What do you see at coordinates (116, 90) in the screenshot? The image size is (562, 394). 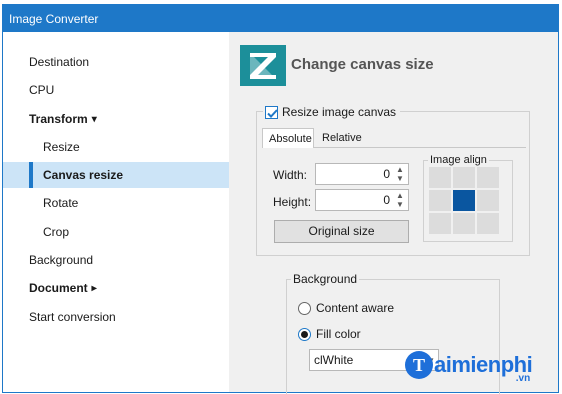 I see `sidebar-item-cpu: CPU` at bounding box center [116, 90].